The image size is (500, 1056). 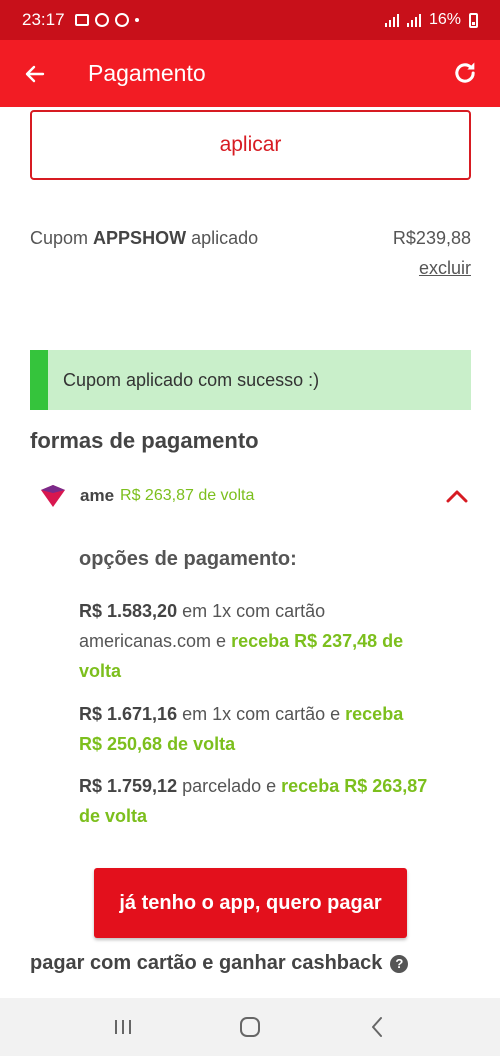 I want to click on coupon-code: APPSHOW, so click(x=140, y=238).